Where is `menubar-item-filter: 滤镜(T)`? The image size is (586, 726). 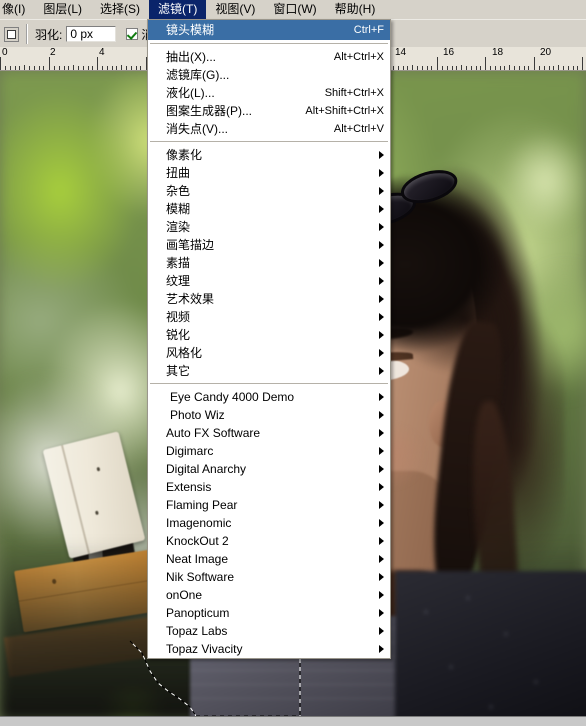
menubar-item-filter: 滤镜(T) is located at coordinates (178, 9).